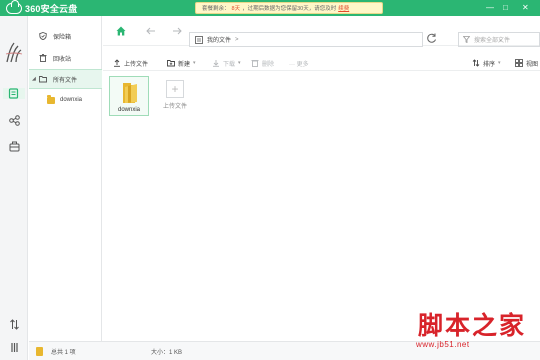 Image resolution: width=540 pixels, height=360 pixels. I want to click on sidebar-item-recycle: 回收站, so click(65, 58).